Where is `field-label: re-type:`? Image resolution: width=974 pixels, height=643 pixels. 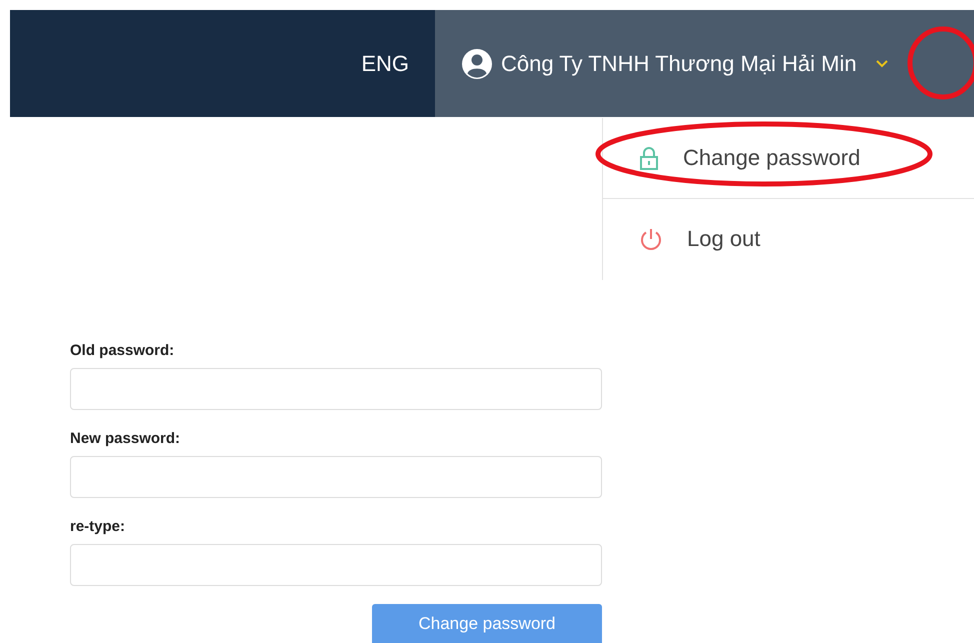 field-label: re-type: is located at coordinates (98, 526).